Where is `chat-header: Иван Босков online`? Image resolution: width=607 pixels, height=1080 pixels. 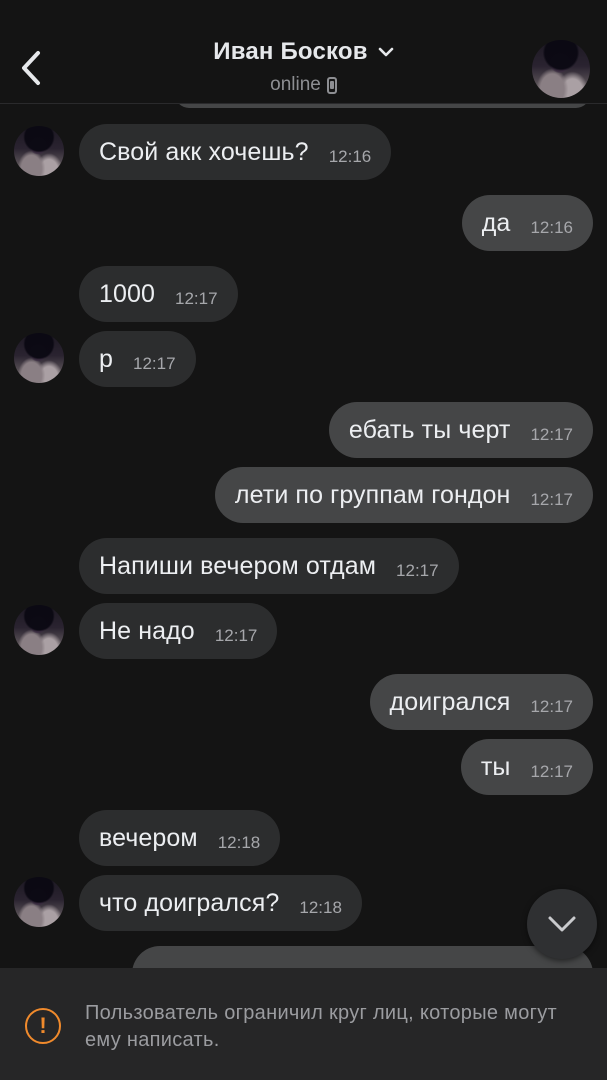 chat-header: Иван Босков online is located at coordinates (303, 52).